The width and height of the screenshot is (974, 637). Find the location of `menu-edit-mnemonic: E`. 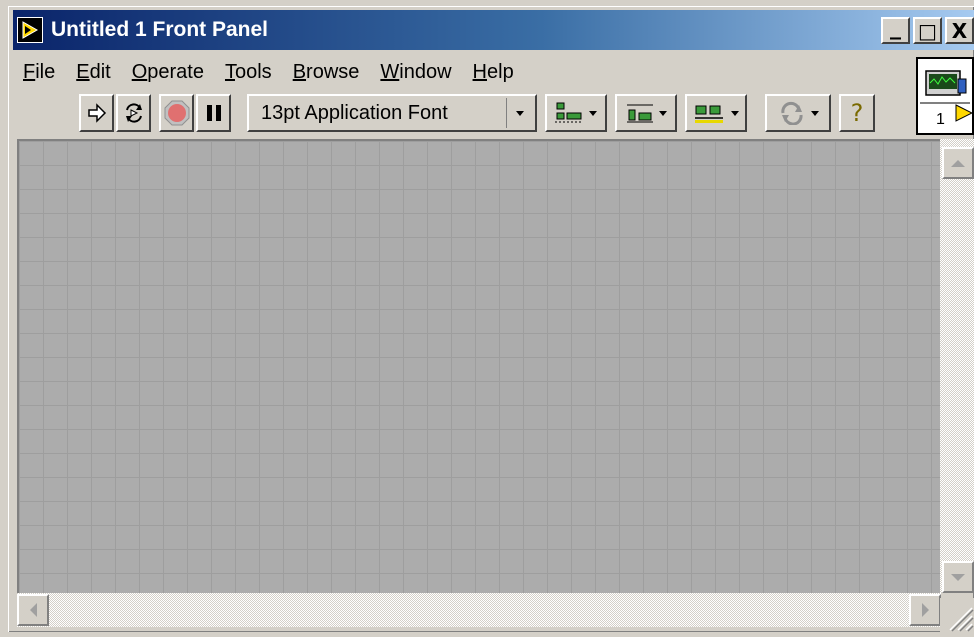

menu-edit-mnemonic: E is located at coordinates (83, 71).